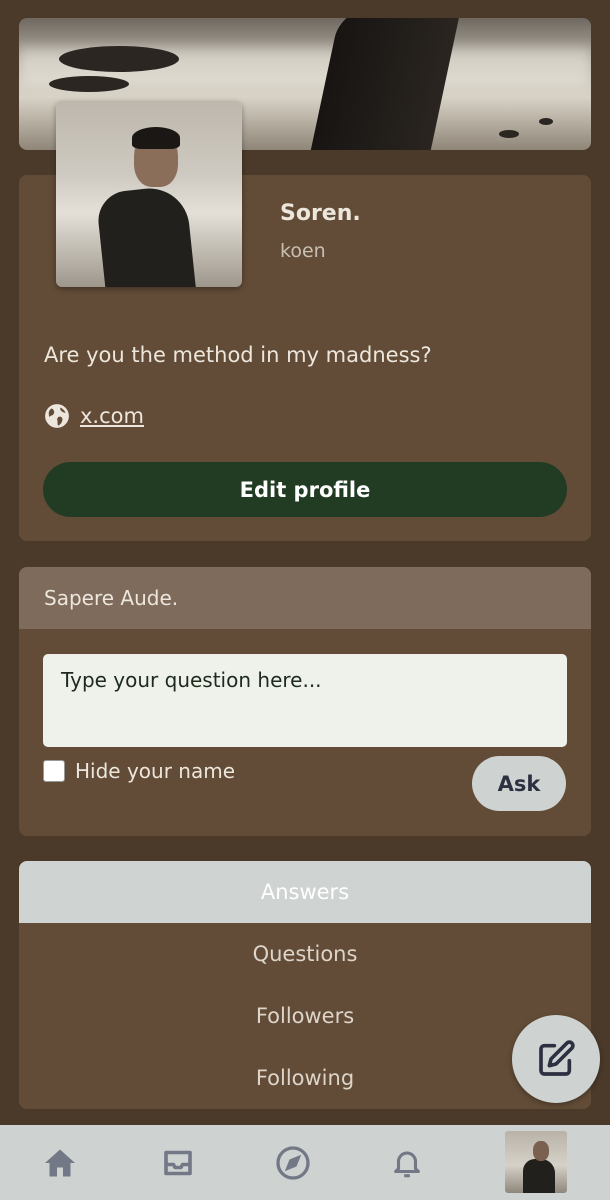  What do you see at coordinates (305, 489) in the screenshot?
I see `edit-profile-button: Edit profile` at bounding box center [305, 489].